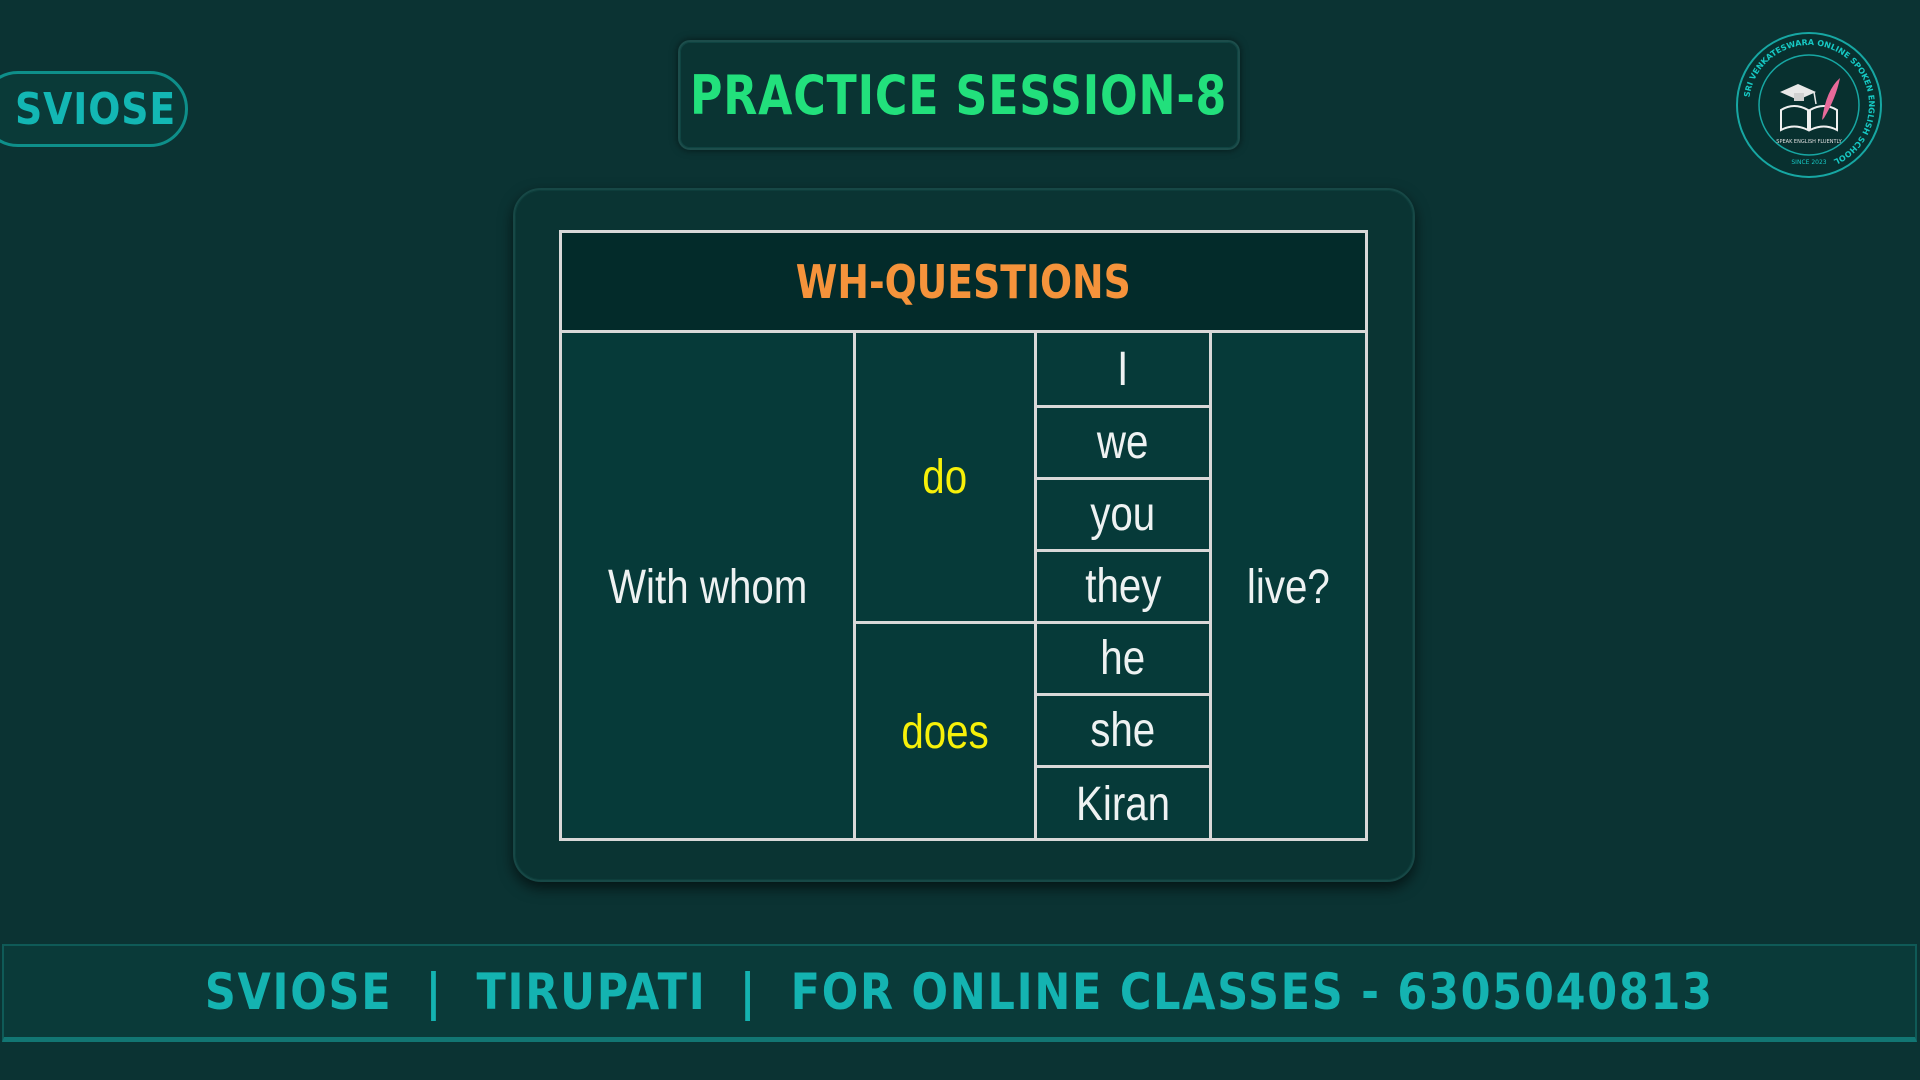 Image resolution: width=1920 pixels, height=1080 pixels. I want to click on subject-text: they, so click(1123, 586).